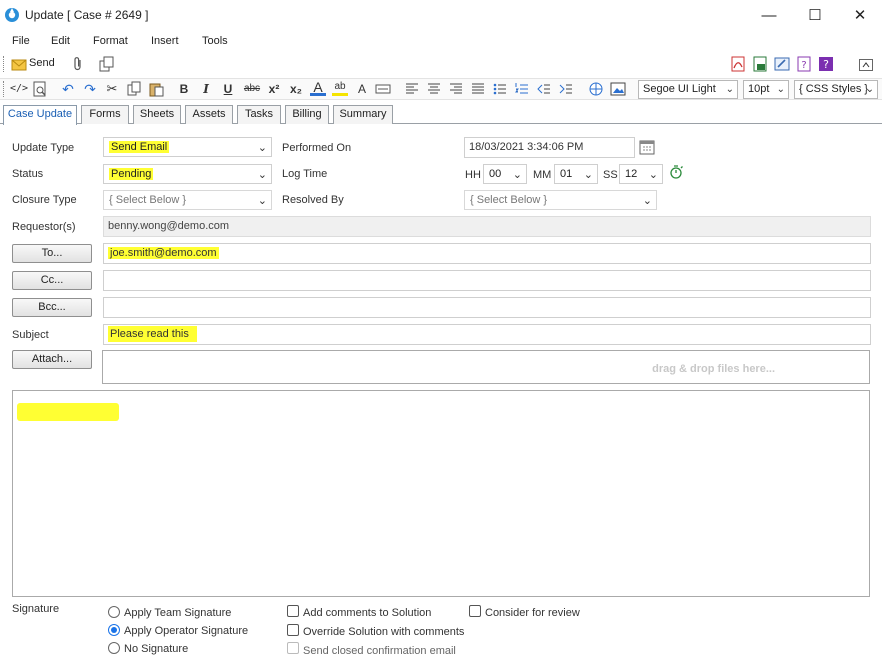  Describe the element at coordinates (293, 648) in the screenshot. I see `send-closed-checkbox` at that location.